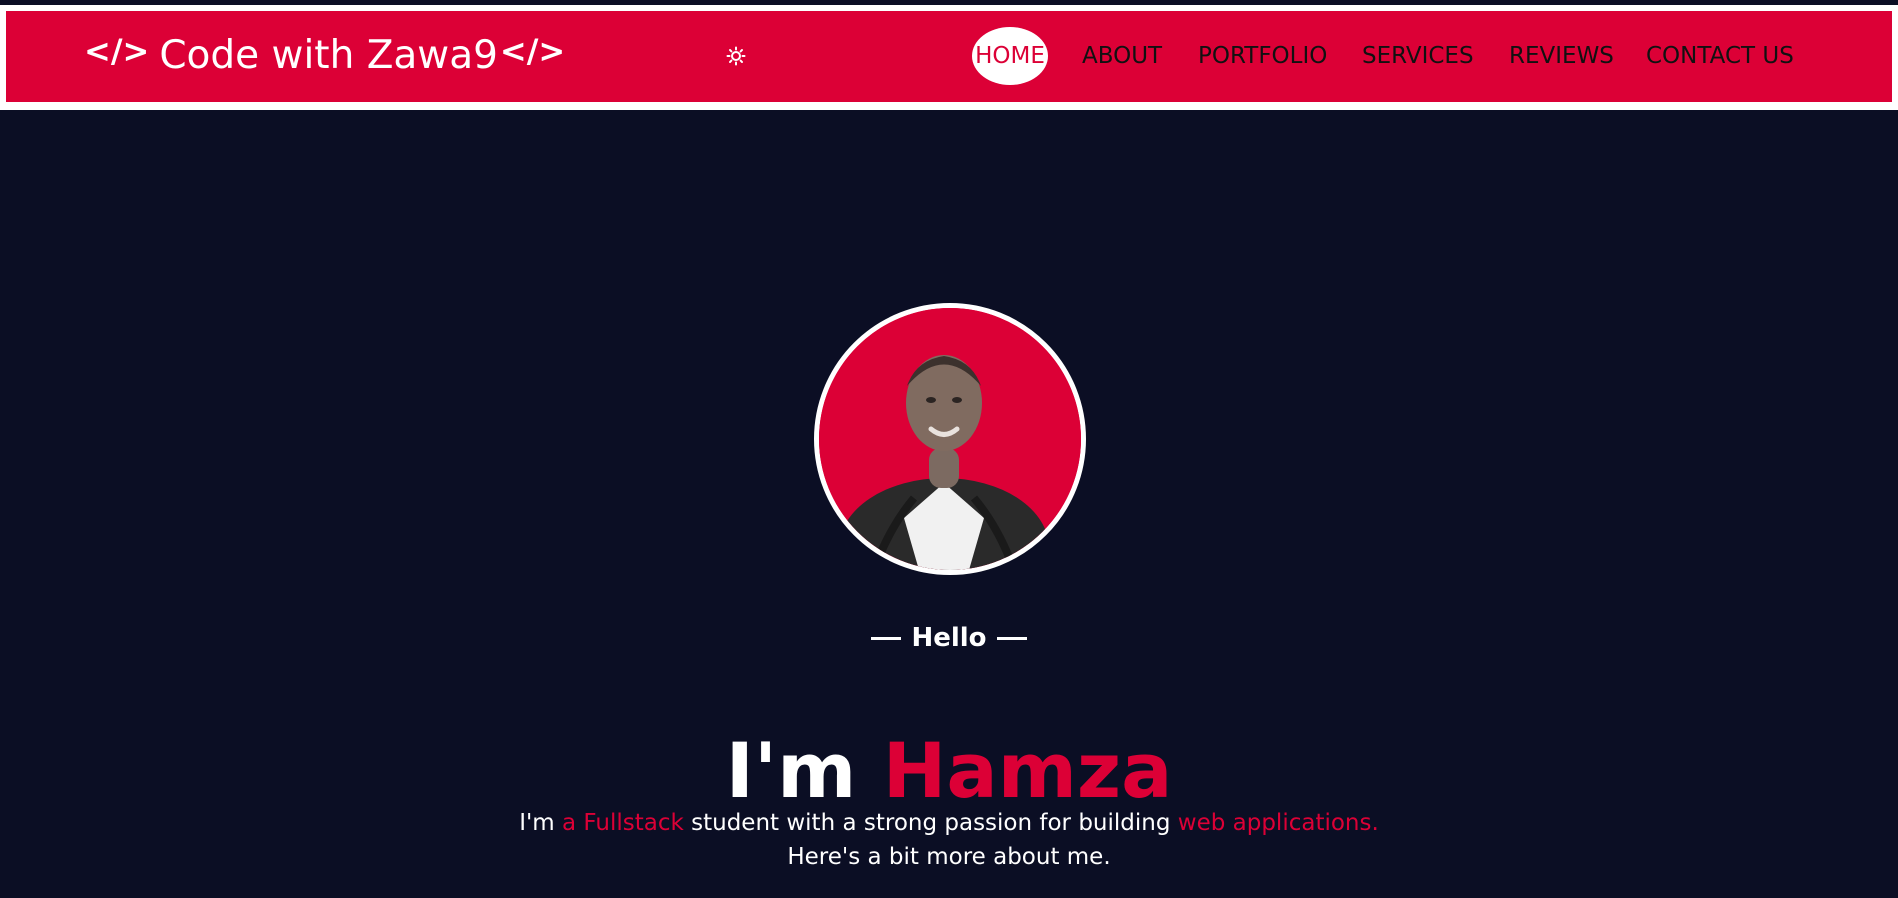 The image size is (1898, 898). Describe the element at coordinates (886, 638) in the screenshot. I see `hello-left-dash` at that location.